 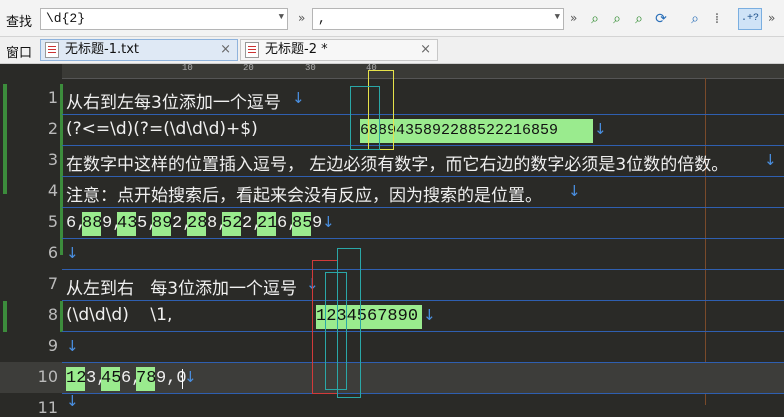 I want to click on ruler-tick-label: 20, so click(x=248, y=68).